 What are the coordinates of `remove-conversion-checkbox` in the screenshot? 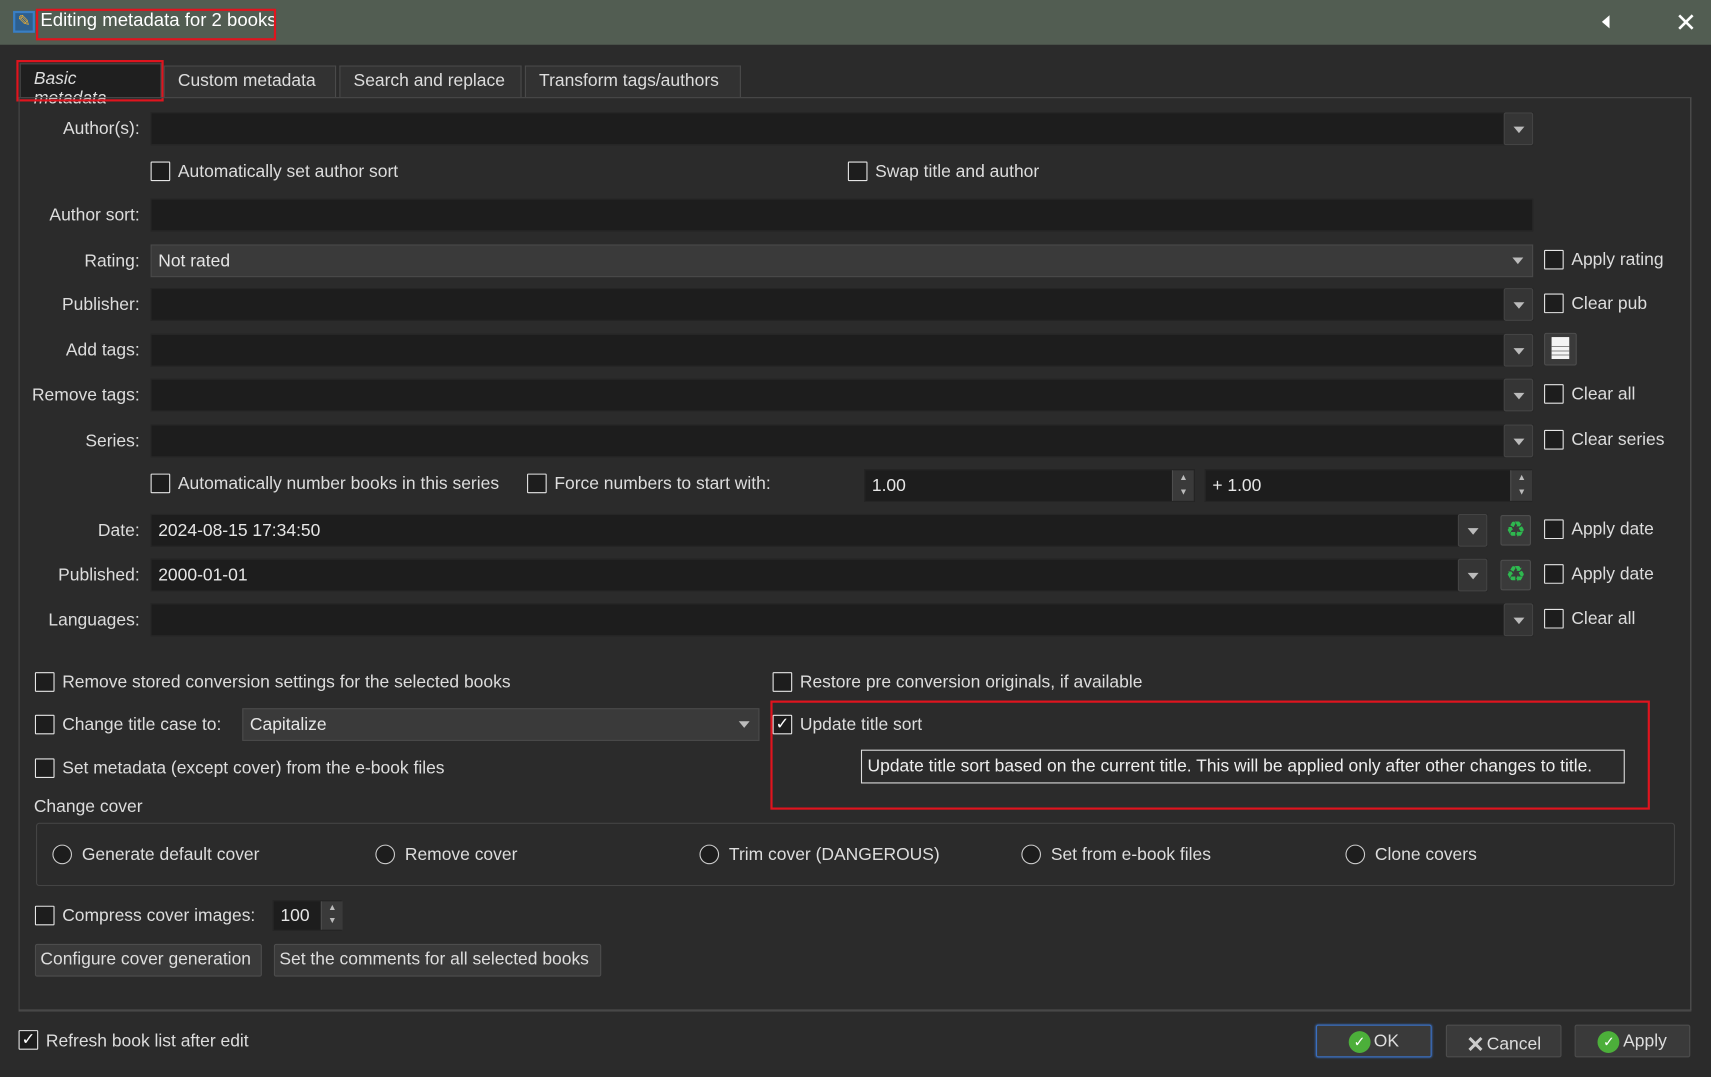 It's located at (44, 682).